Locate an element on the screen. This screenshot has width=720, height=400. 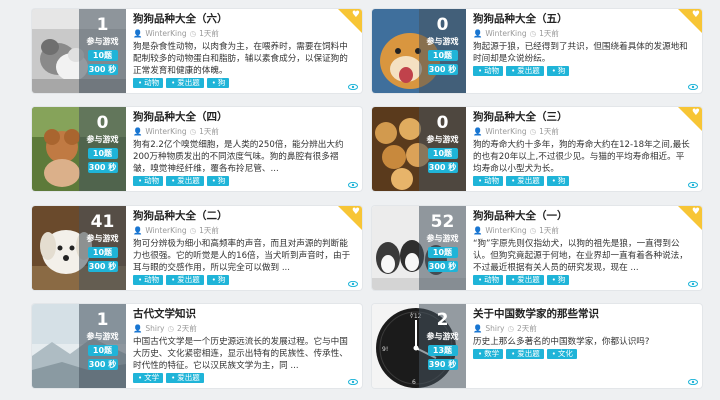
card-thumbnail: 41 参与游戏 10题 300 秒 is located at coordinates (79, 248).